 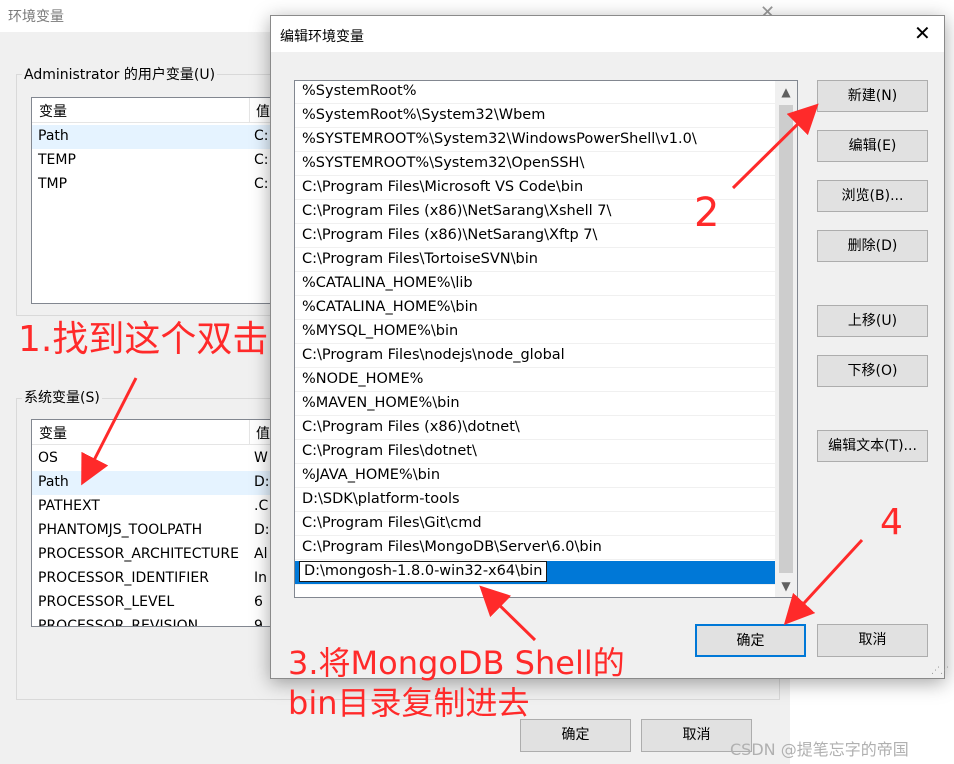 What do you see at coordinates (109, 431) in the screenshot?
I see `arrow-to-path-row` at bounding box center [109, 431].